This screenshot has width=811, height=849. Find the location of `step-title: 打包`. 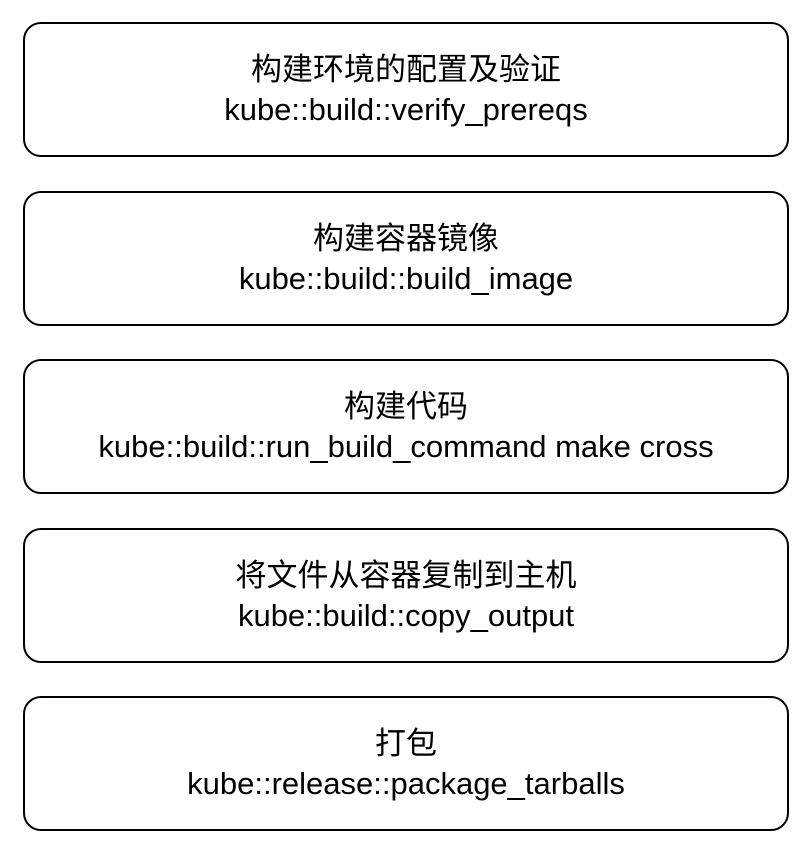

step-title: 打包 is located at coordinates (406, 743).